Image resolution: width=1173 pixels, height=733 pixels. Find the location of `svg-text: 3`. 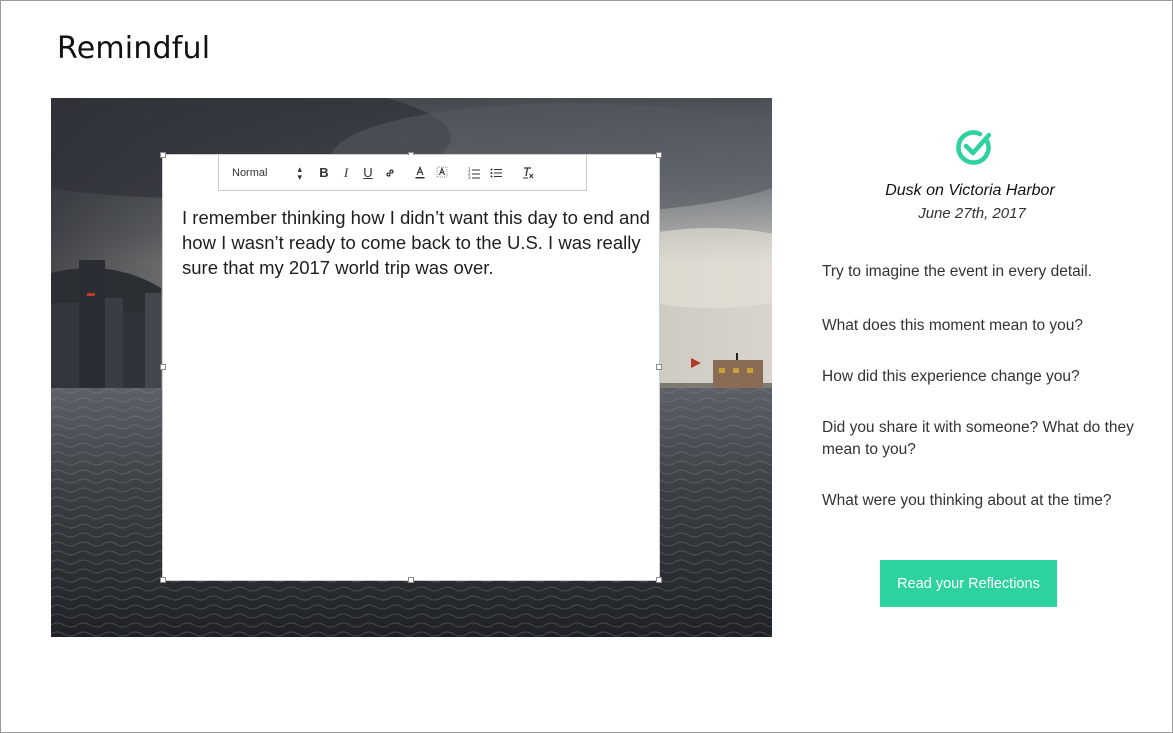

svg-text: 3 is located at coordinates (469, 177).